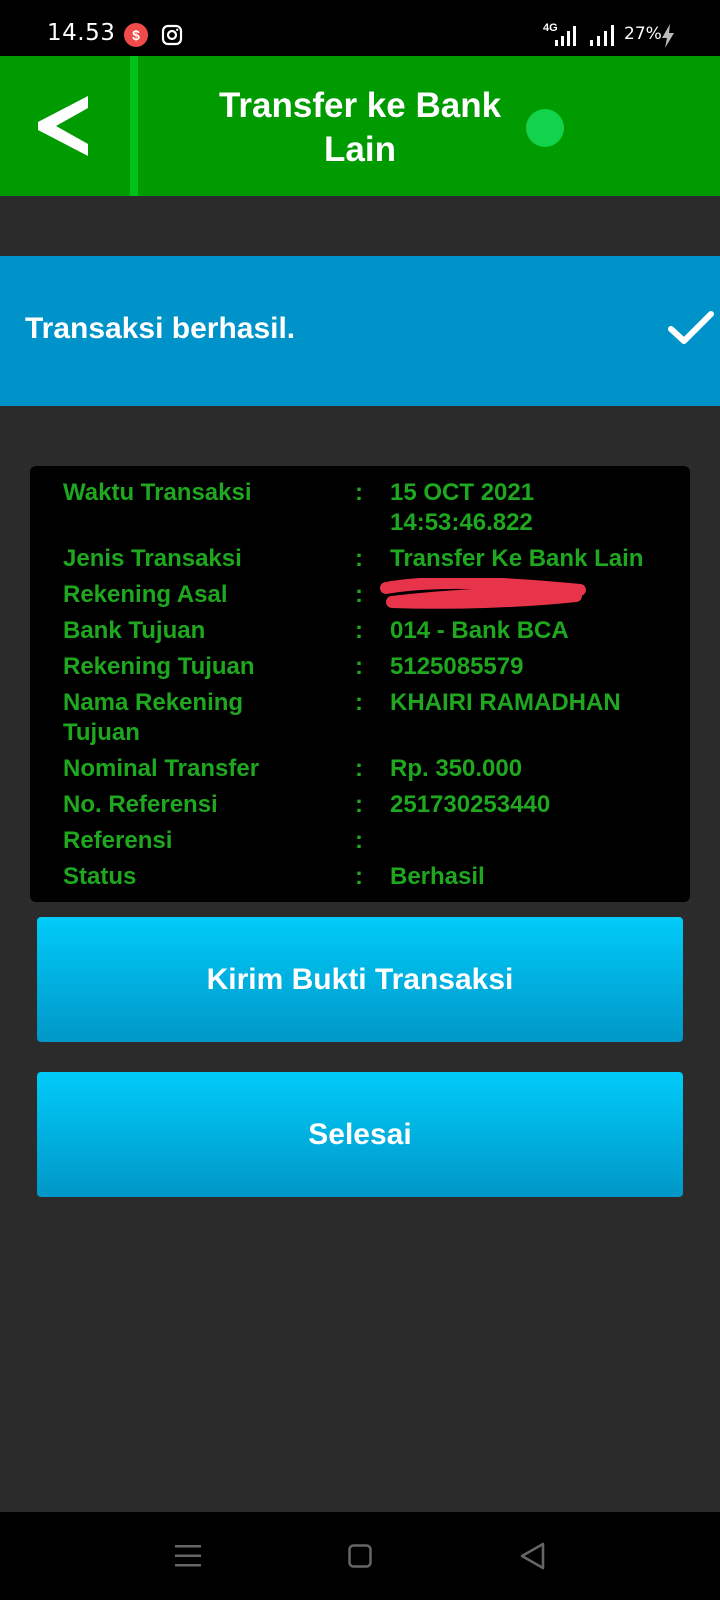 This screenshot has height=1600, width=720. I want to click on system-nav-bar, so click(360, 1556).